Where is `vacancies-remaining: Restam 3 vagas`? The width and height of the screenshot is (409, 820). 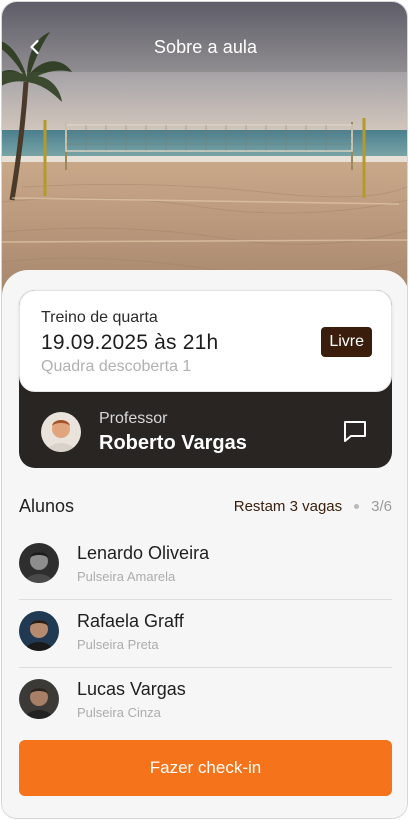 vacancies-remaining: Restam 3 vagas is located at coordinates (288, 506).